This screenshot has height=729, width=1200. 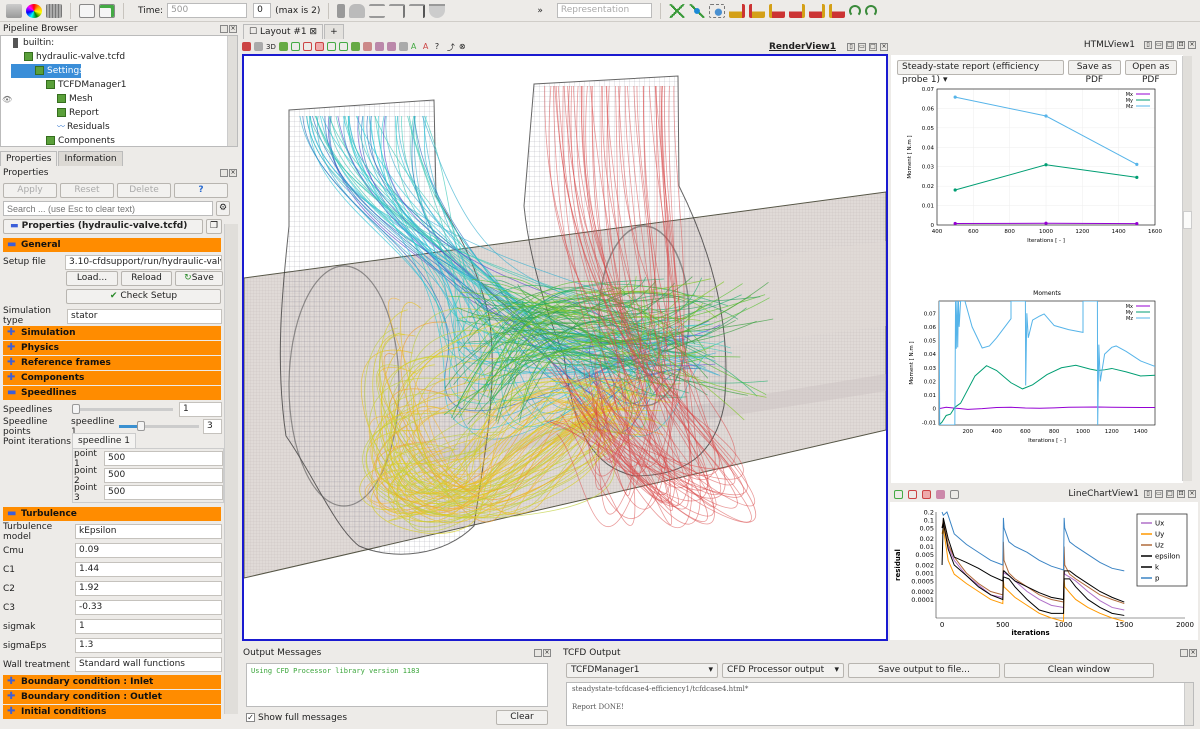 What do you see at coordinates (112, 712) in the screenshot?
I see `section-initial-conditions: ✚ Initial conditions` at bounding box center [112, 712].